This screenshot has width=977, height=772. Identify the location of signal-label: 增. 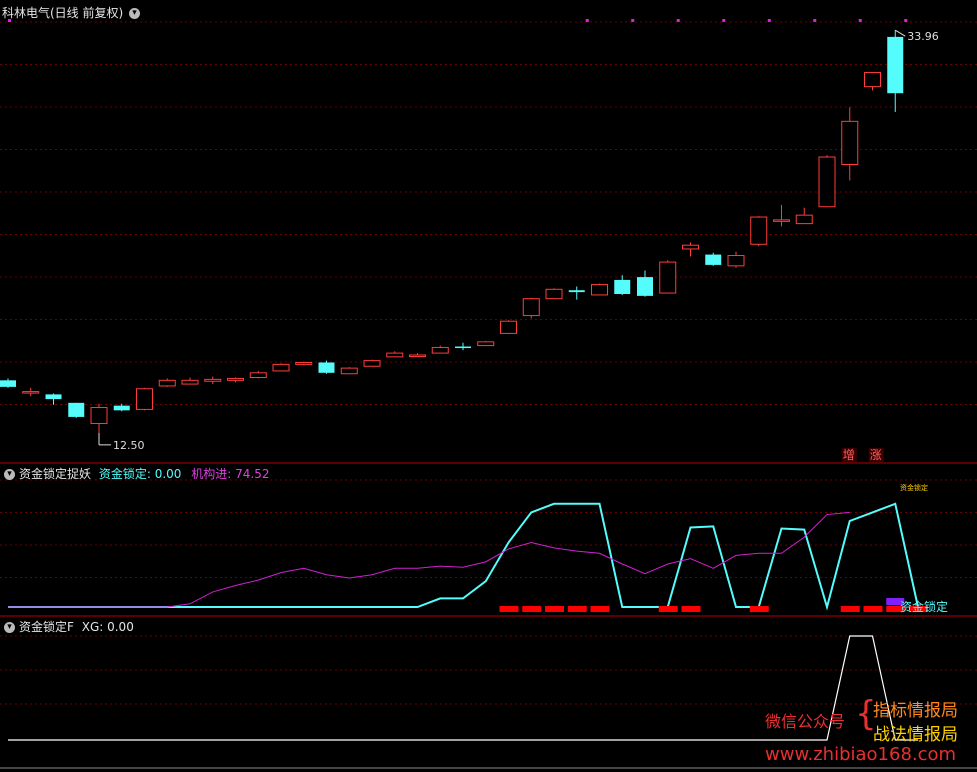
(849, 455).